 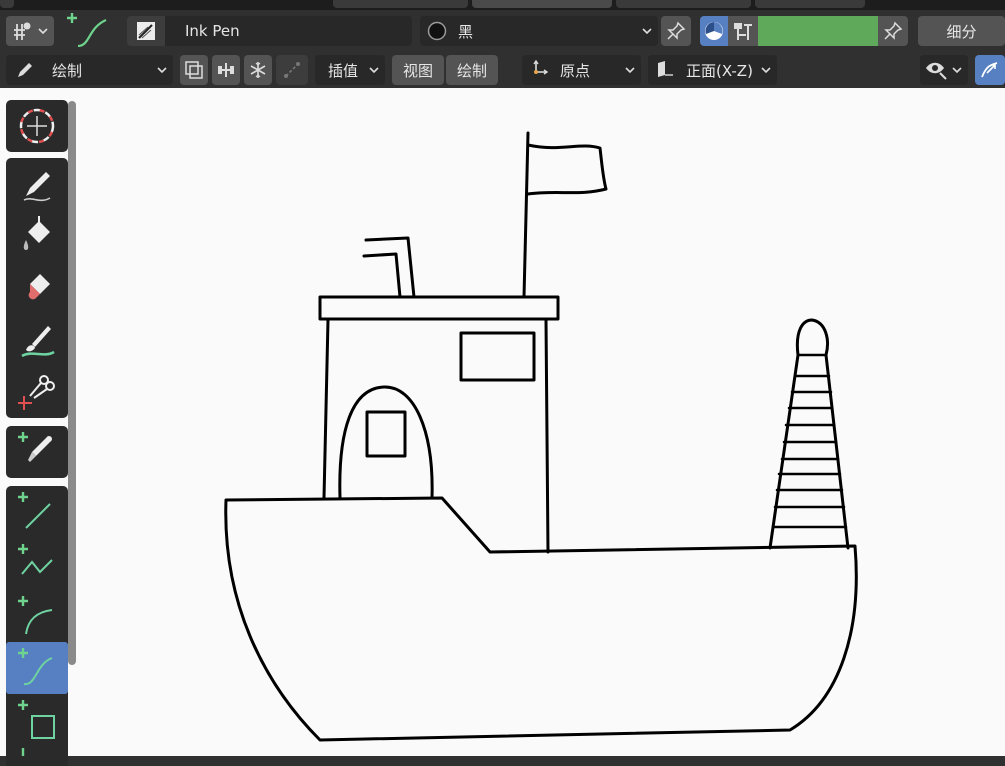 I want to click on cutter-icon, so click(x=36, y=392).